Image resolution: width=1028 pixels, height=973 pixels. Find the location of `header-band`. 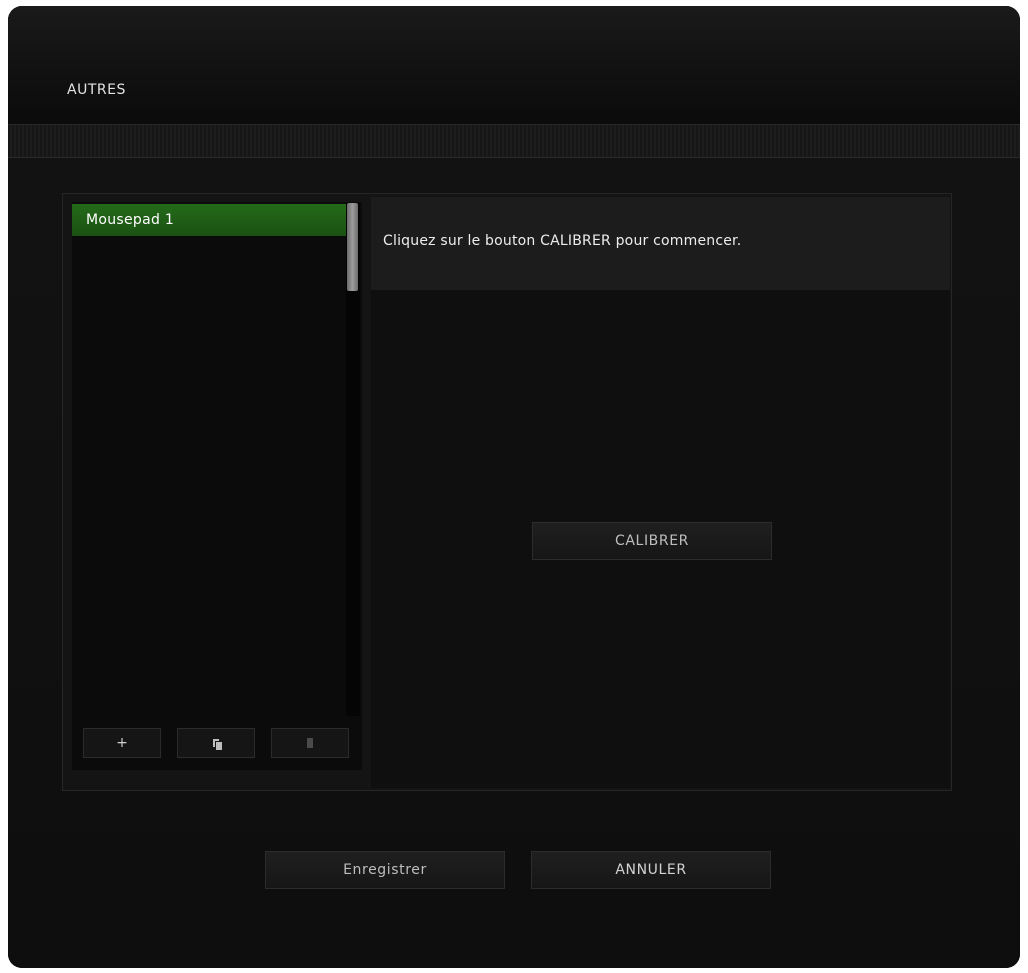

header-band is located at coordinates (514, 141).